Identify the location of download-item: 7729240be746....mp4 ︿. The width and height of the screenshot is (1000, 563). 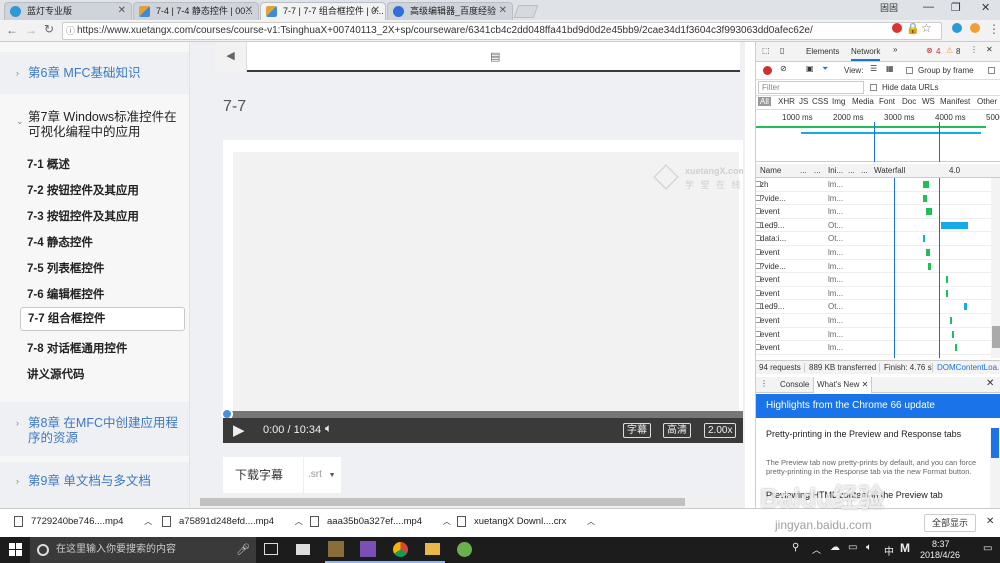
(83, 521).